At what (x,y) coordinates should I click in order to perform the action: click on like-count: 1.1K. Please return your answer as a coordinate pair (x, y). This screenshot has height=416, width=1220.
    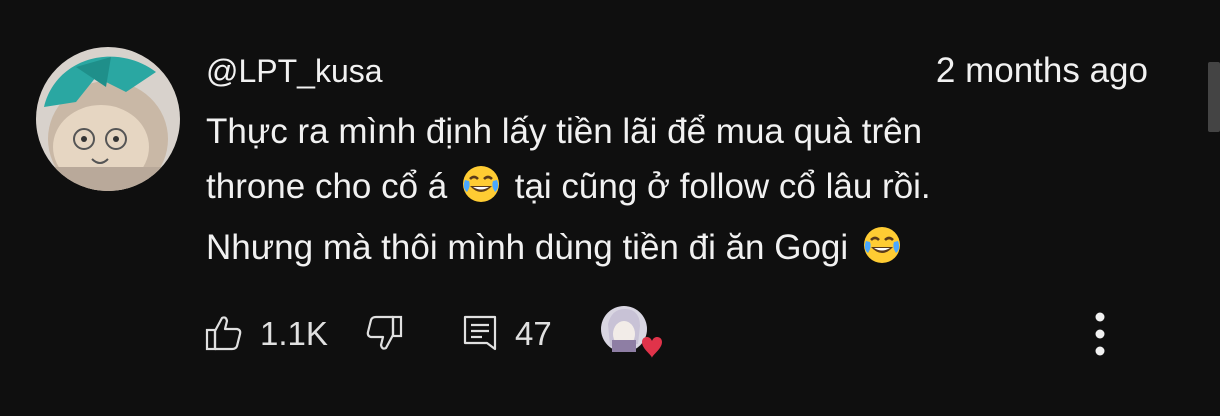
    Looking at the image, I should click on (294, 333).